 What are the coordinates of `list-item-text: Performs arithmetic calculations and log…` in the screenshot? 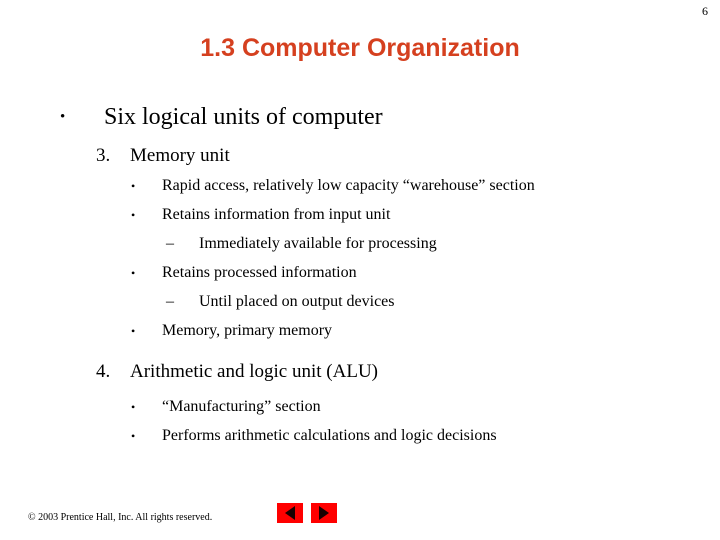 It's located at (329, 435).